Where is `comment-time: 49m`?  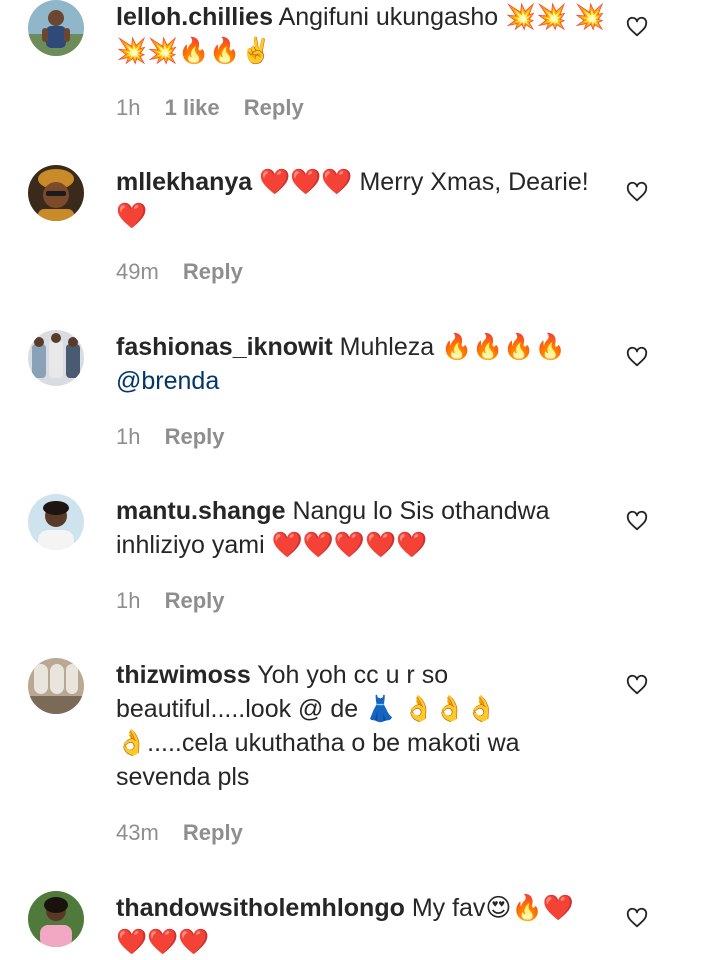
comment-time: 49m is located at coordinates (137, 271).